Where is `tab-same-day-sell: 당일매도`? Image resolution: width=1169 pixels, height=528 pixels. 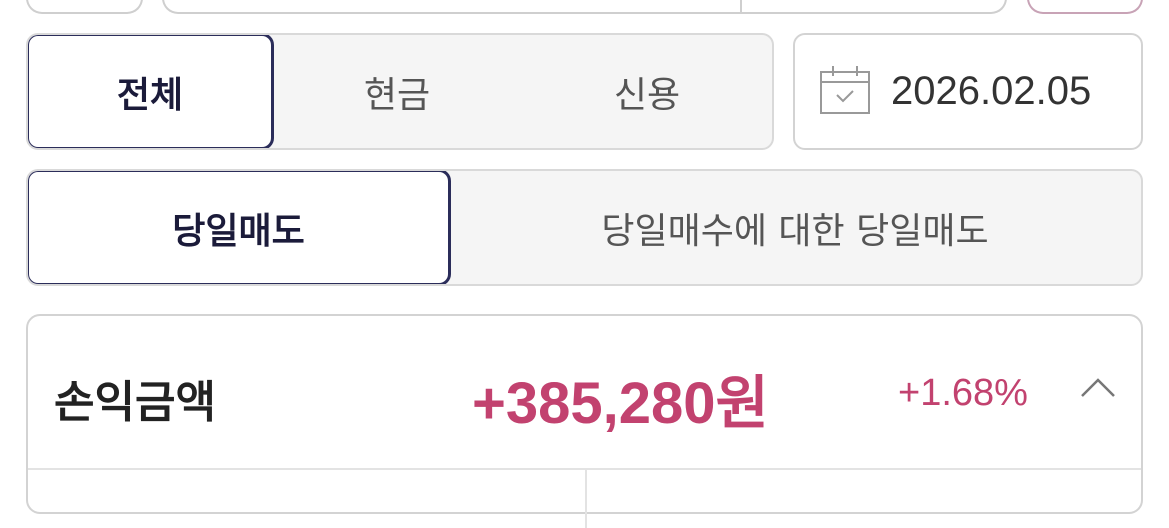
tab-same-day-sell: 당일매도 is located at coordinates (239, 227).